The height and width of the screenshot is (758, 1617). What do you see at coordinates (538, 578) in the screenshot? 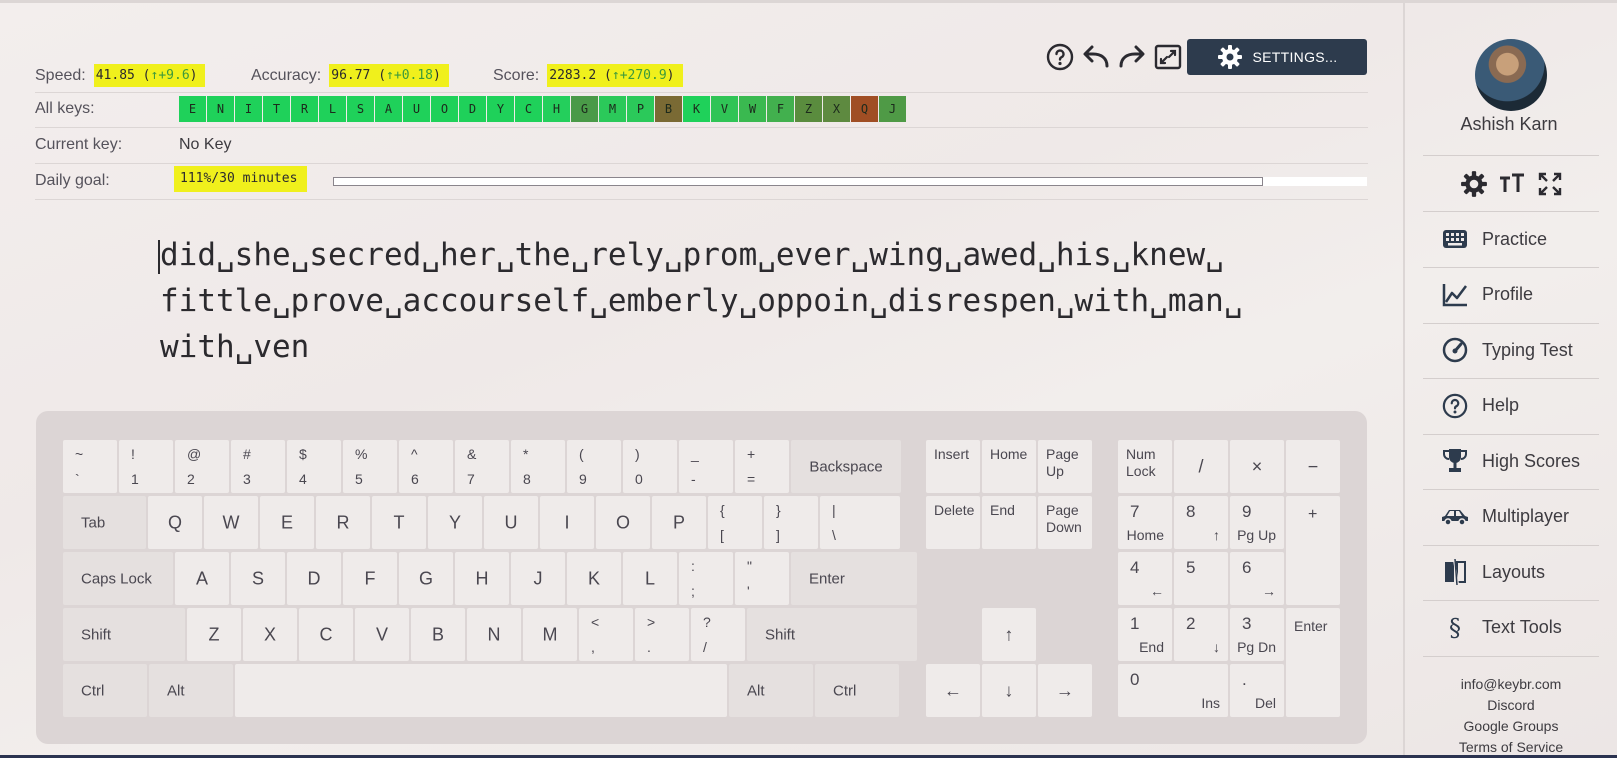
I see `key-j: J` at bounding box center [538, 578].